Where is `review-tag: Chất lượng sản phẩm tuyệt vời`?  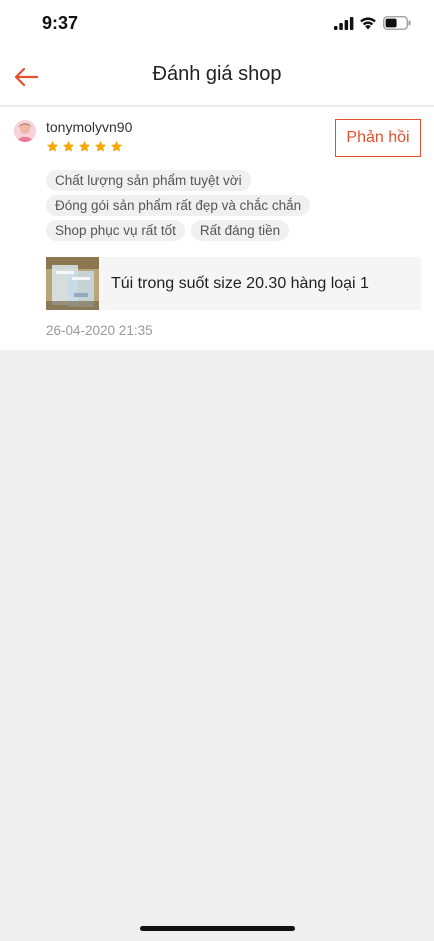 review-tag: Chất lượng sản phẩm tuyệt vời is located at coordinates (148, 180).